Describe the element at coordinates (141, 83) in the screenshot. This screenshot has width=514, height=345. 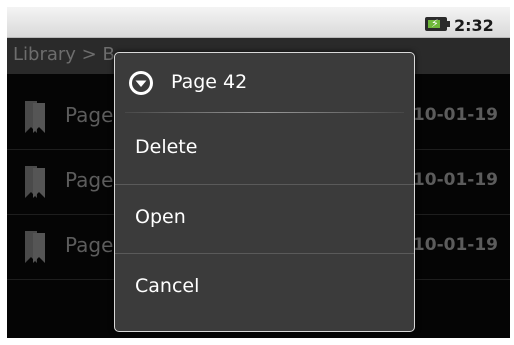
I see `dropdown-circle-icon` at that location.